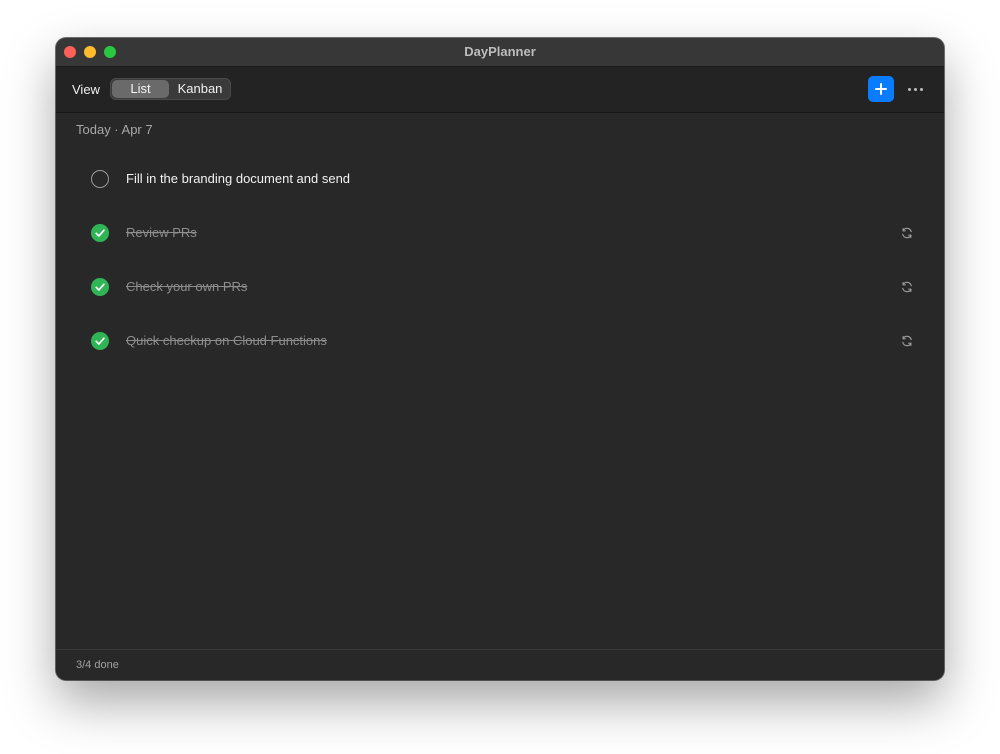 Image resolution: width=1000 pixels, height=754 pixels. What do you see at coordinates (881, 89) in the screenshot?
I see `add-task-button` at bounding box center [881, 89].